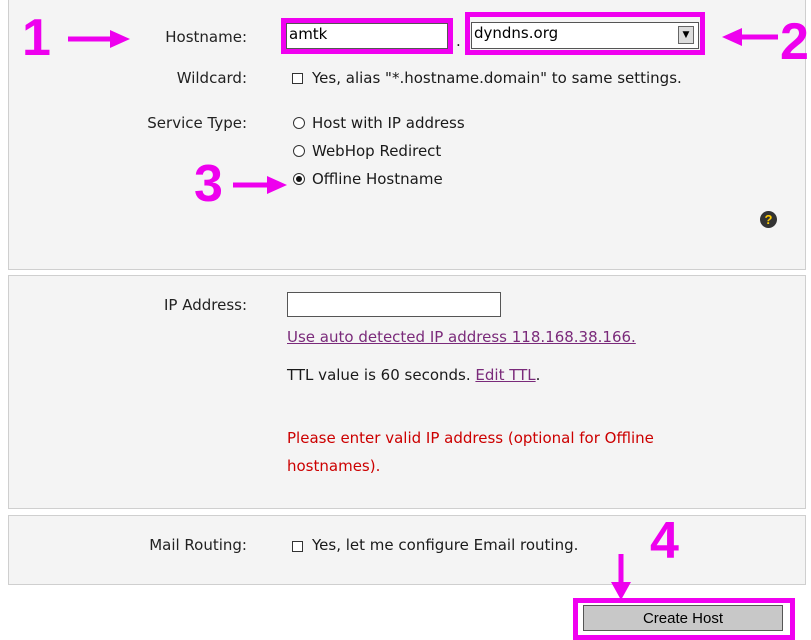 This screenshot has height=640, width=811. Describe the element at coordinates (377, 179) in the screenshot. I see `radio-offline-hostname-label: Offline Hostname` at that location.